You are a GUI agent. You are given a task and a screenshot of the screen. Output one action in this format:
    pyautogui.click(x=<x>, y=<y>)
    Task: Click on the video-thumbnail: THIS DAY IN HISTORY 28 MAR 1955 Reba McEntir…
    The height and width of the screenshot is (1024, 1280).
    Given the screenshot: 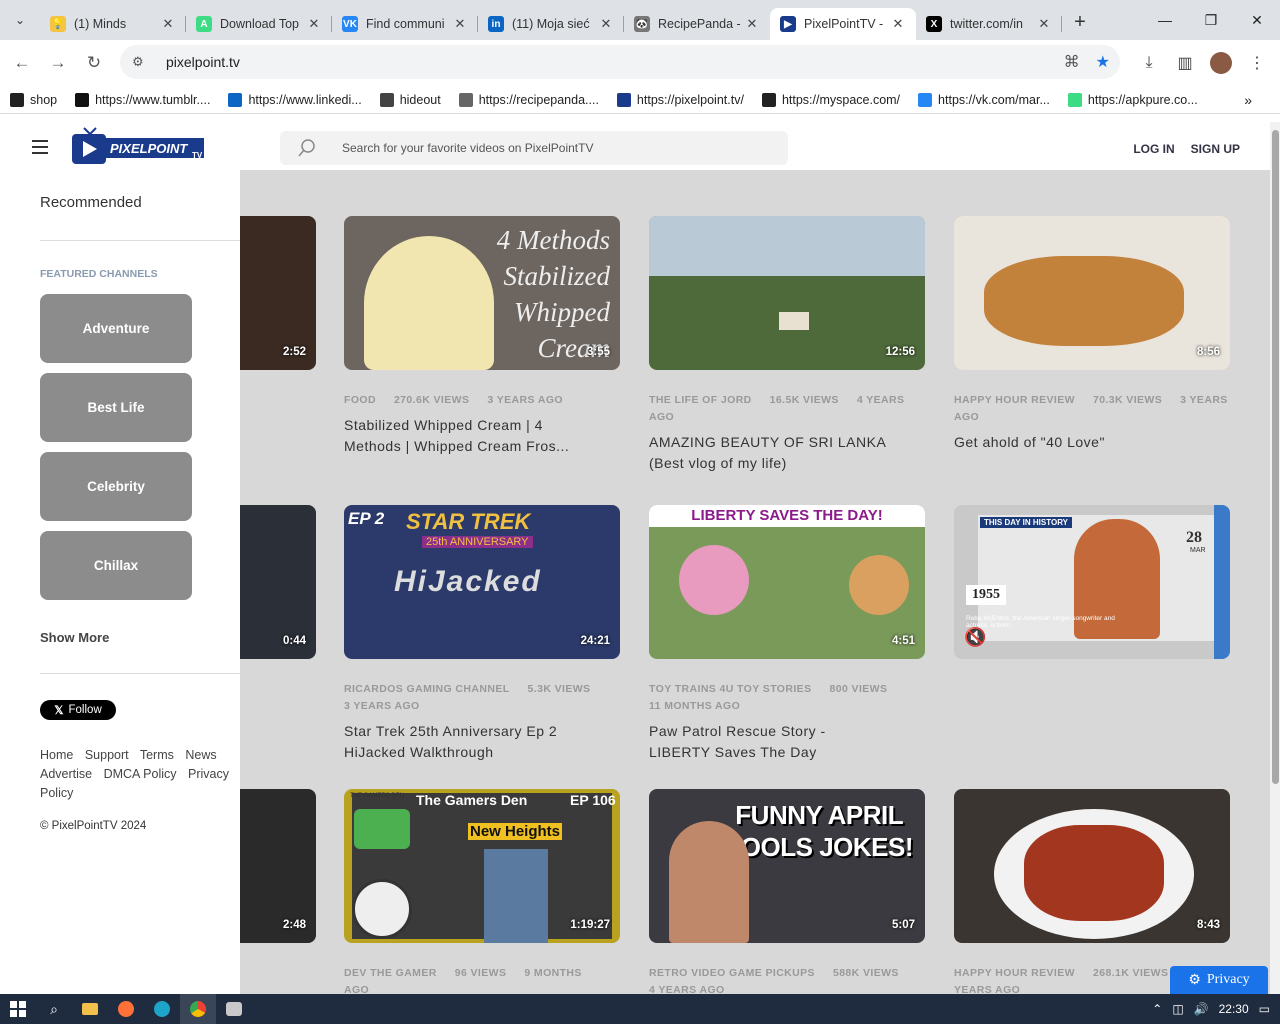 What is the action you would take?
    pyautogui.click(x=1092, y=582)
    